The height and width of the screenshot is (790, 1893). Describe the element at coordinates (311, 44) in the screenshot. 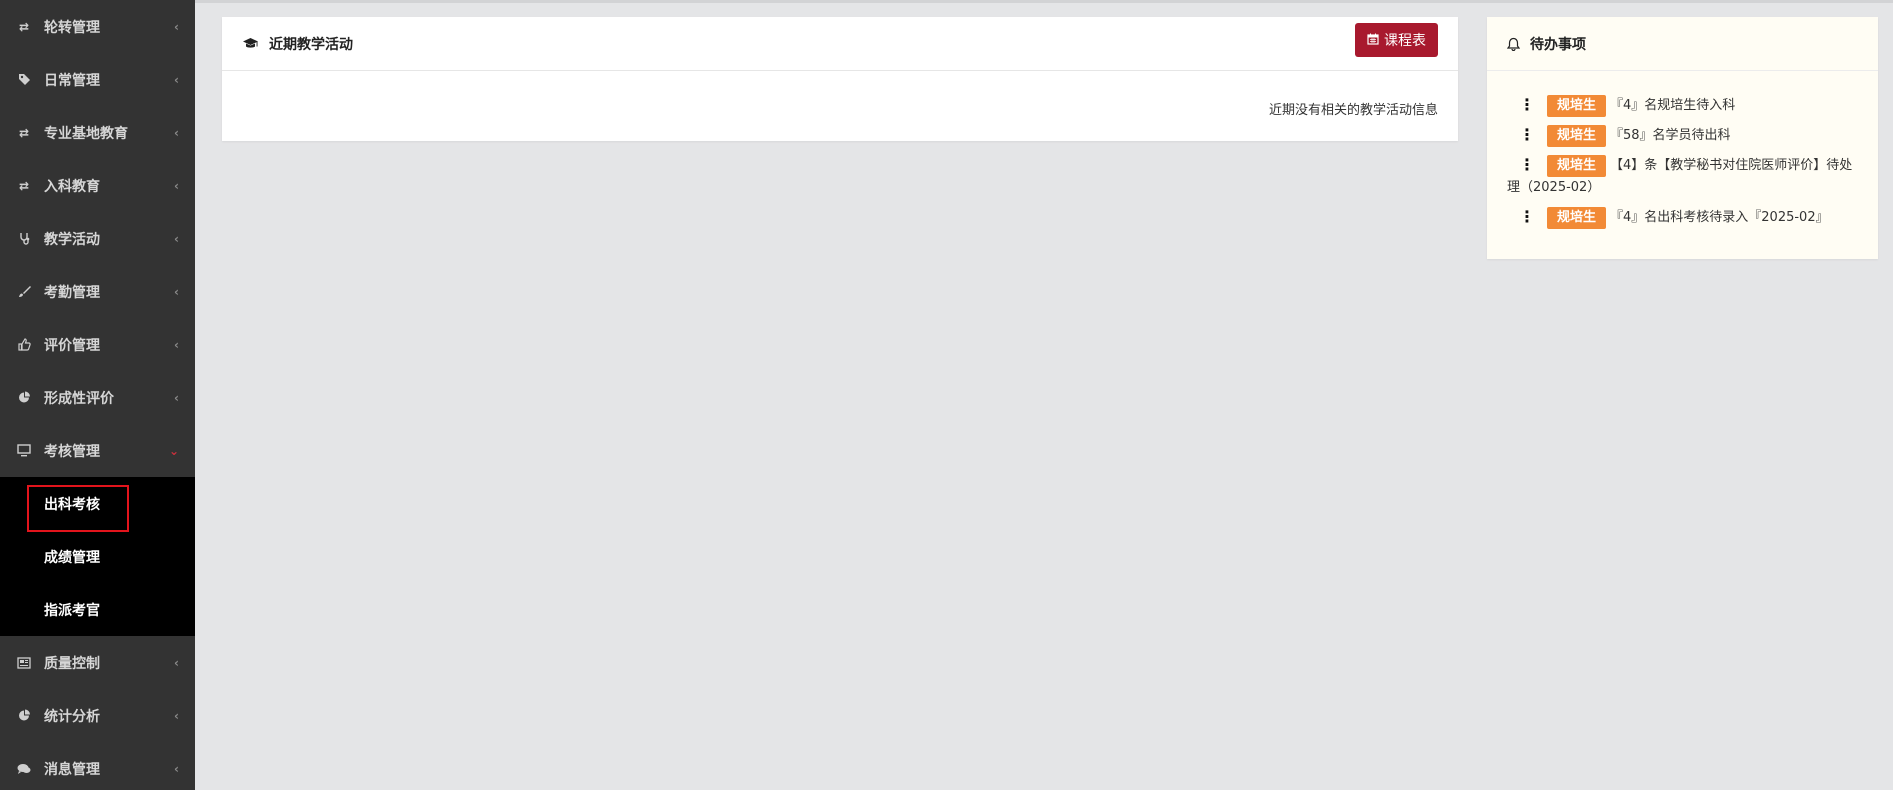

I see `activity-panel-title: 近期教学活动` at that location.